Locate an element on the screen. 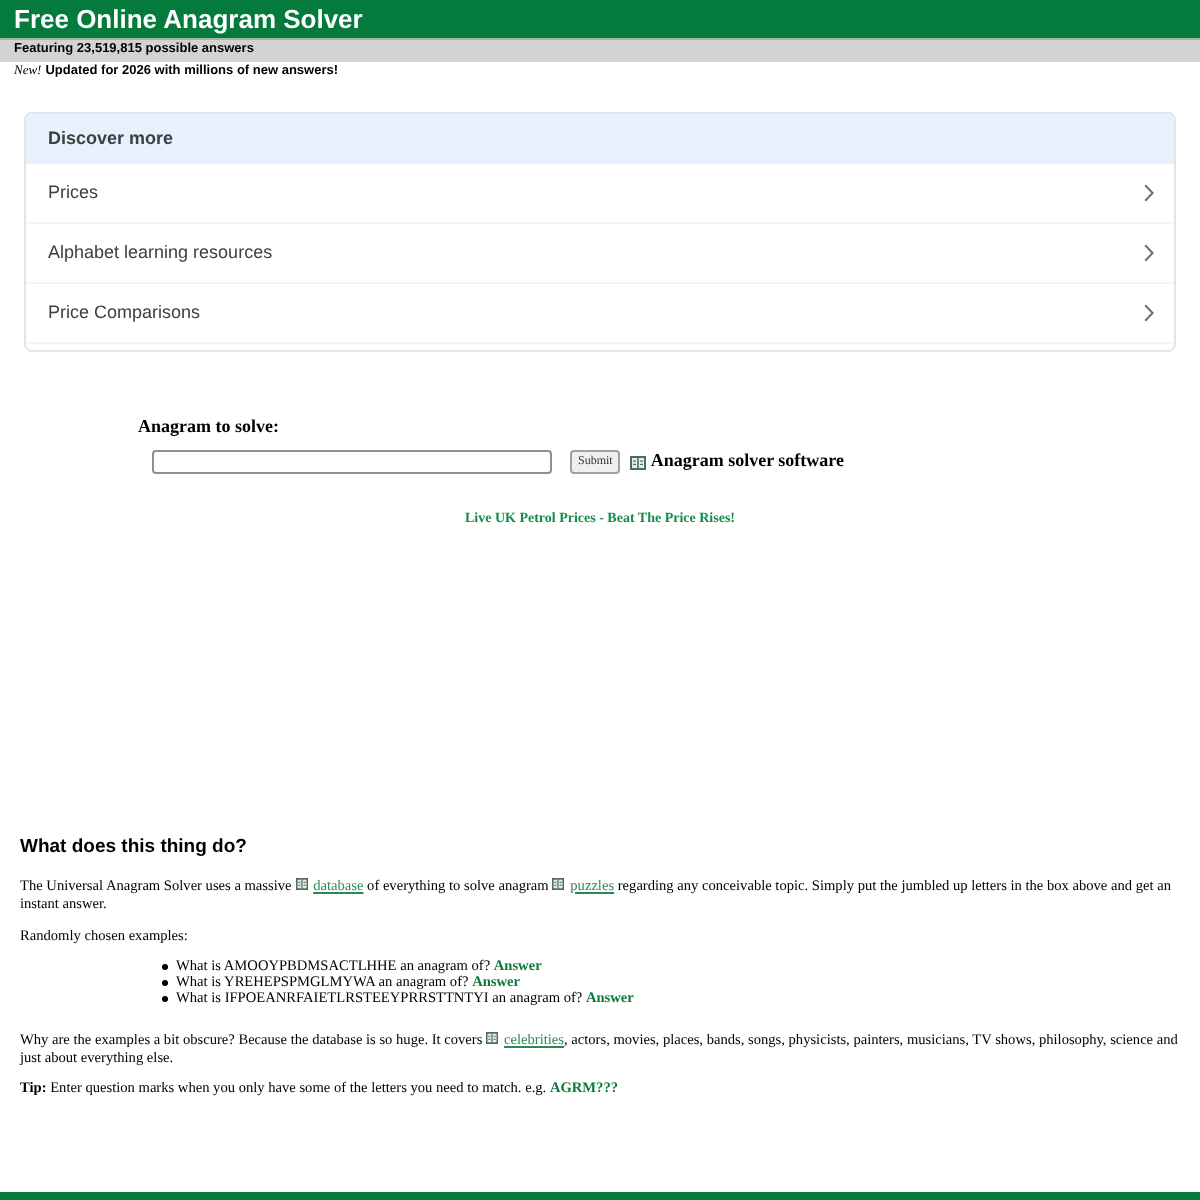 Image resolution: width=1200 pixels, height=1200 pixels. discover-item: Price Comparisons is located at coordinates (600, 314).